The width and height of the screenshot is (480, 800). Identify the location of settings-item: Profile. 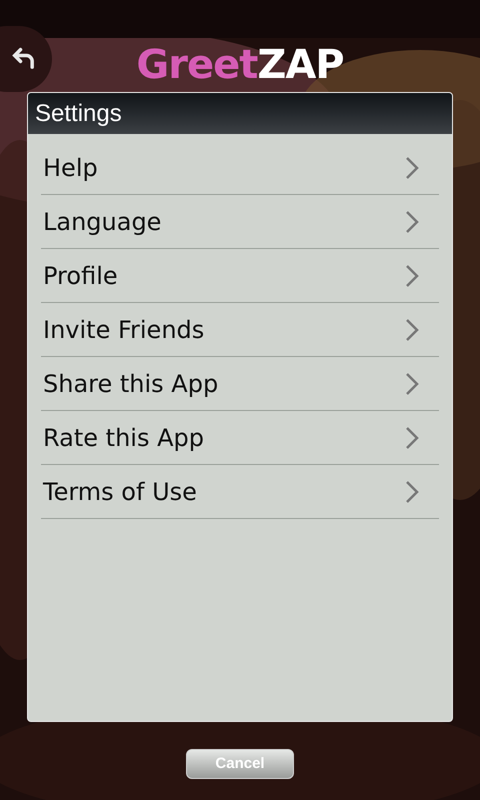
(240, 276).